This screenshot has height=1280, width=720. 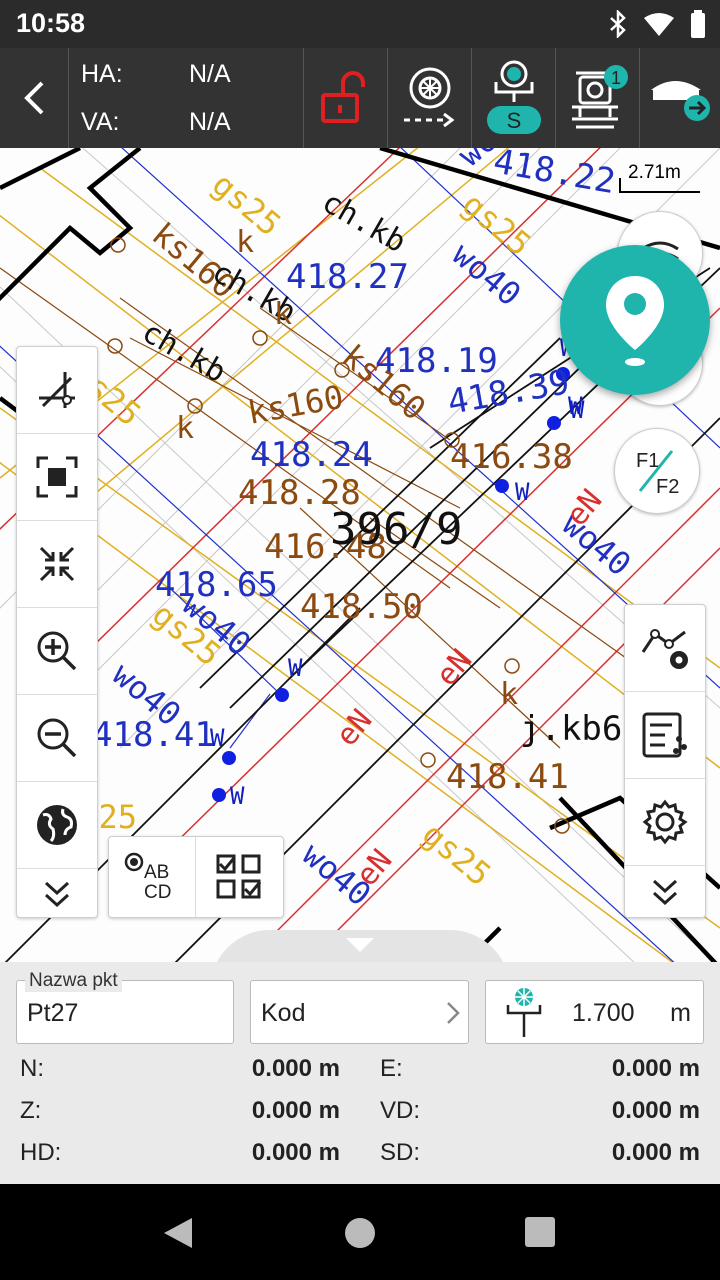 I want to click on globe-icon, so click(x=57, y=825).